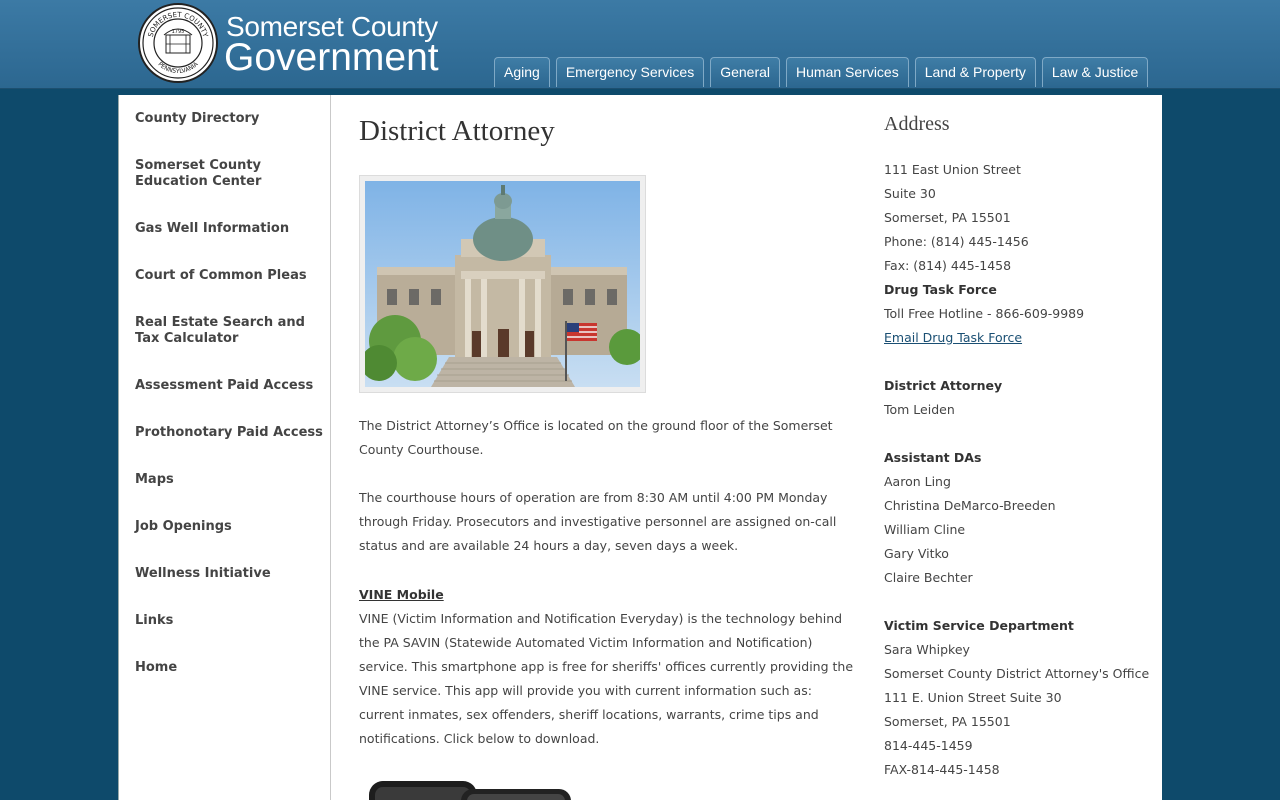  I want to click on nav-tab-human-services: Human Services, so click(847, 72).